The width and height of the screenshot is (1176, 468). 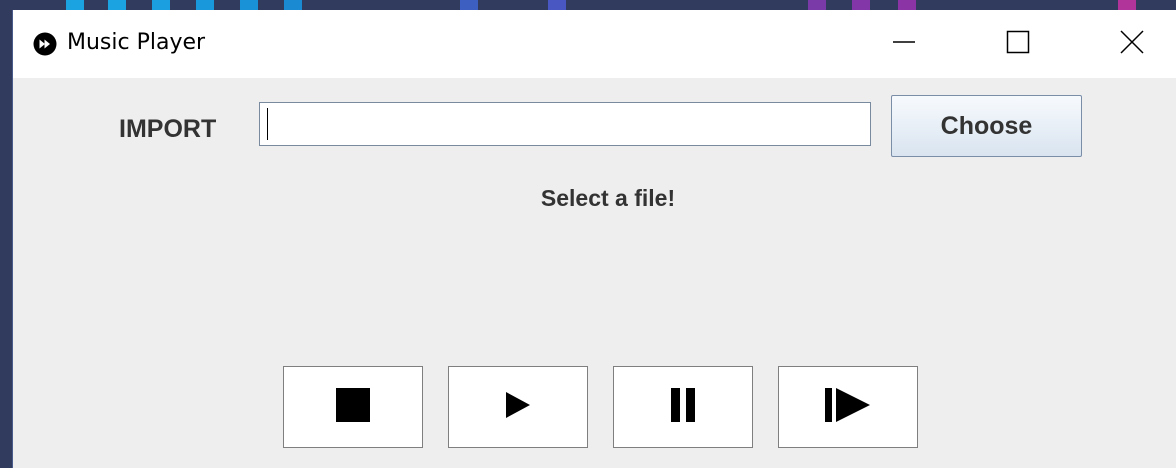 What do you see at coordinates (608, 198) in the screenshot?
I see `status-message: Select a file!` at bounding box center [608, 198].